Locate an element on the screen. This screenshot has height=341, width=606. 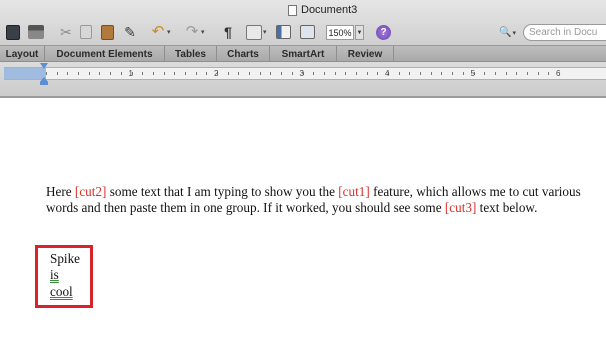
zoom-dropdown: ▼ is located at coordinates (359, 32).